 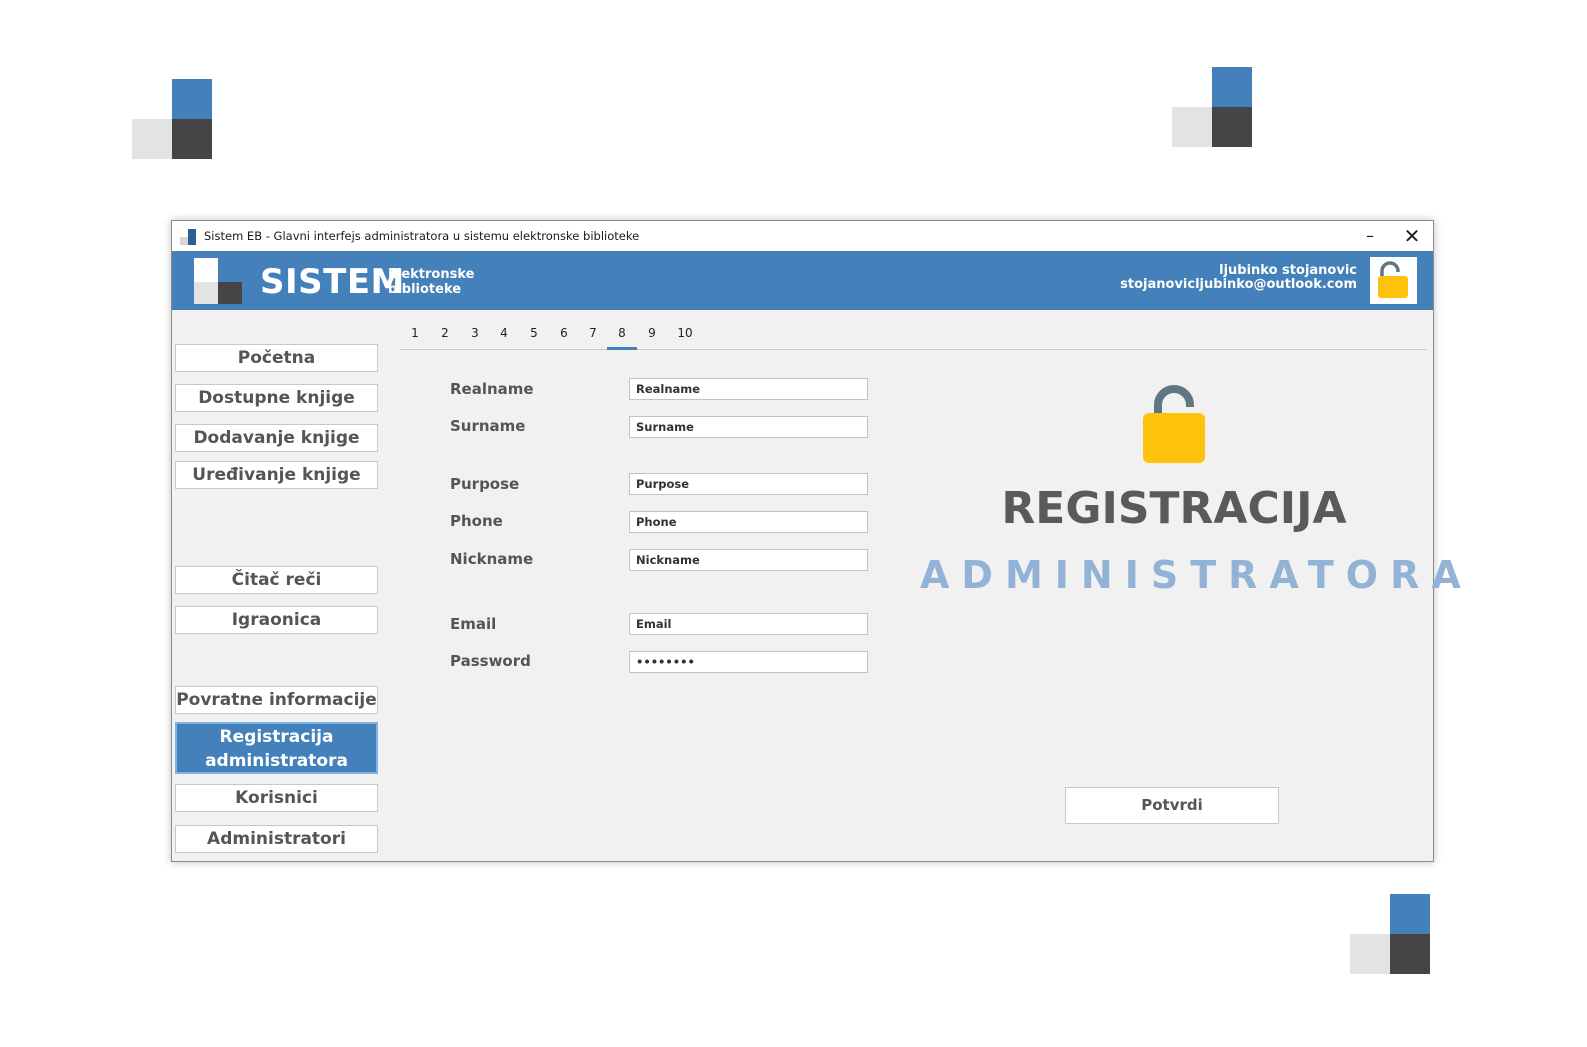 I want to click on tab-8: 8, so click(x=622, y=337).